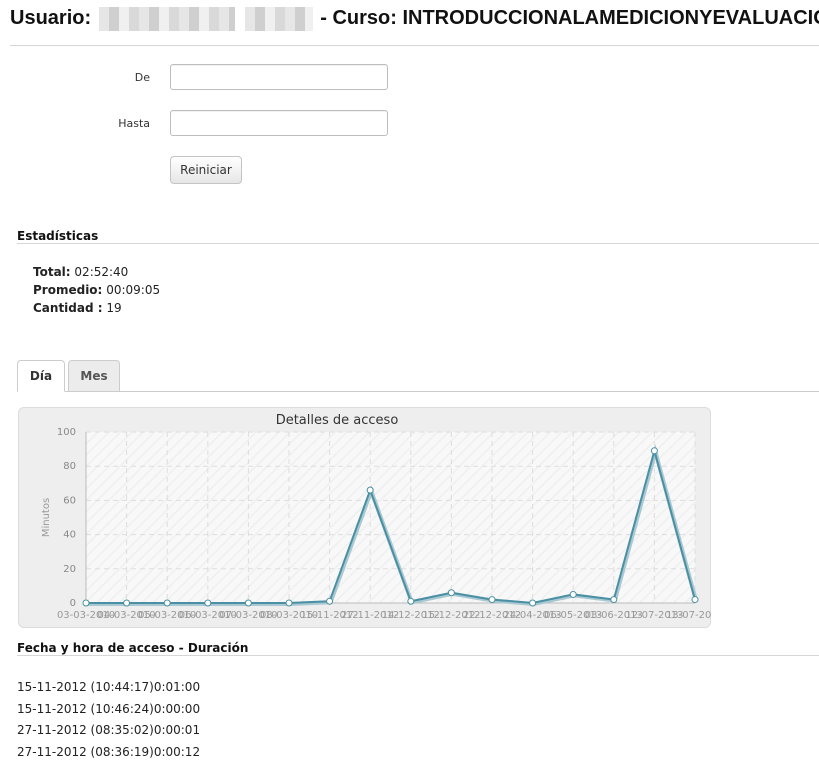  What do you see at coordinates (206, 170) in the screenshot?
I see `reset-button: Reiniciar` at bounding box center [206, 170].